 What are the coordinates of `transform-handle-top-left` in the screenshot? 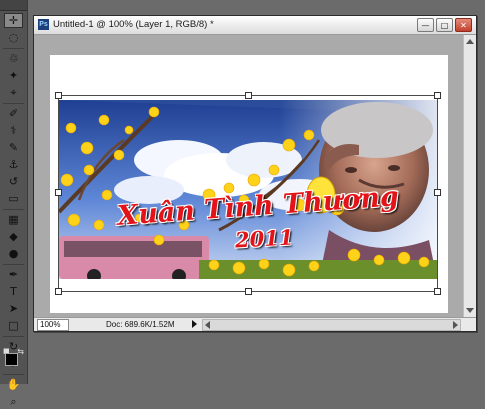 It's located at (58, 95).